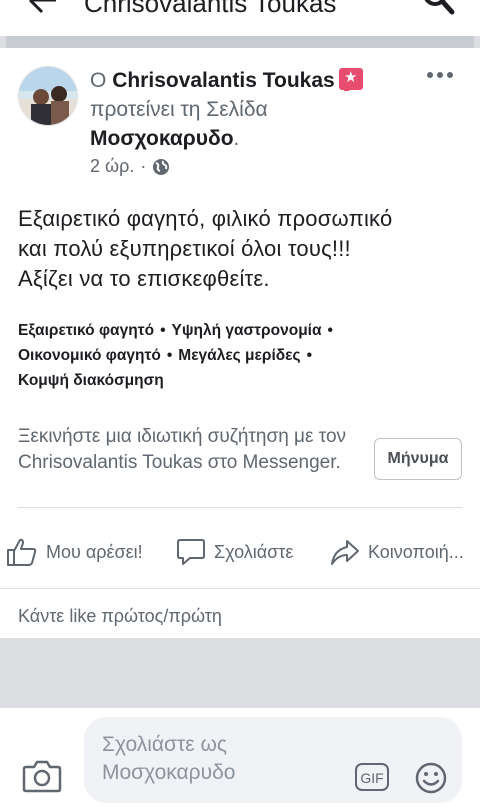  Describe the element at coordinates (169, 772) in the screenshot. I see `comment-placeholder-line: Μοσχοκαρυδο` at that location.